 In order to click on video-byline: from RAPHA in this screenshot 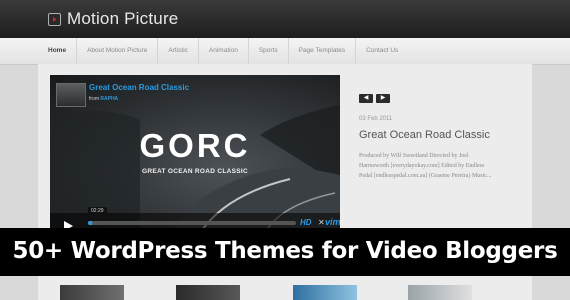, I will do `click(103, 99)`.